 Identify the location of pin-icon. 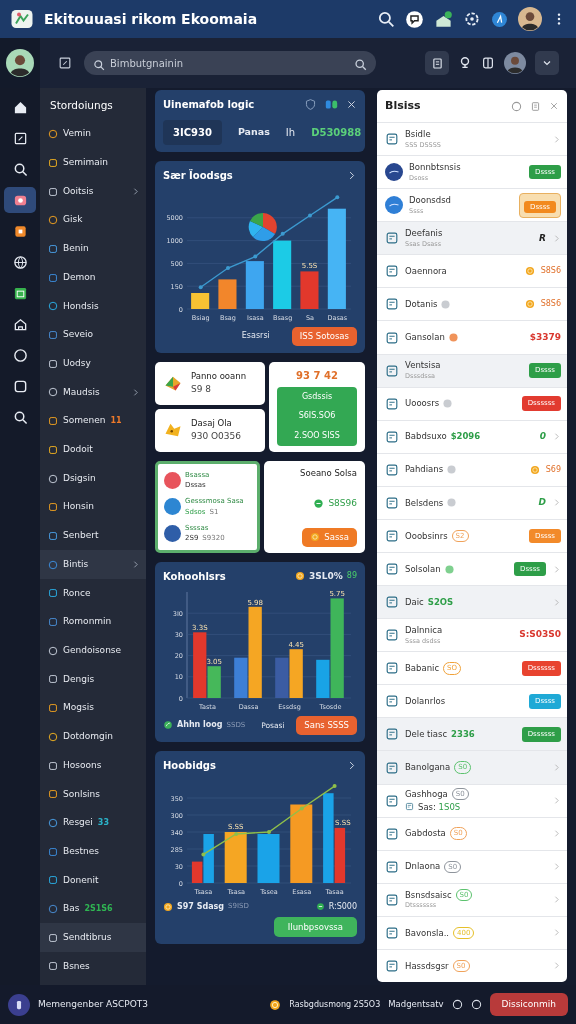
(465, 63).